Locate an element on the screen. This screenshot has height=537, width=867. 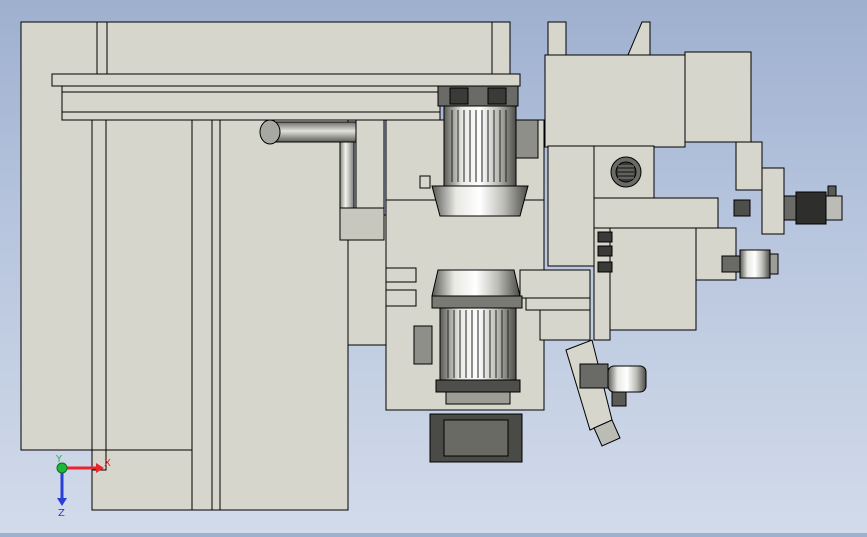
gear-motor is located at coordinates (606, 393).